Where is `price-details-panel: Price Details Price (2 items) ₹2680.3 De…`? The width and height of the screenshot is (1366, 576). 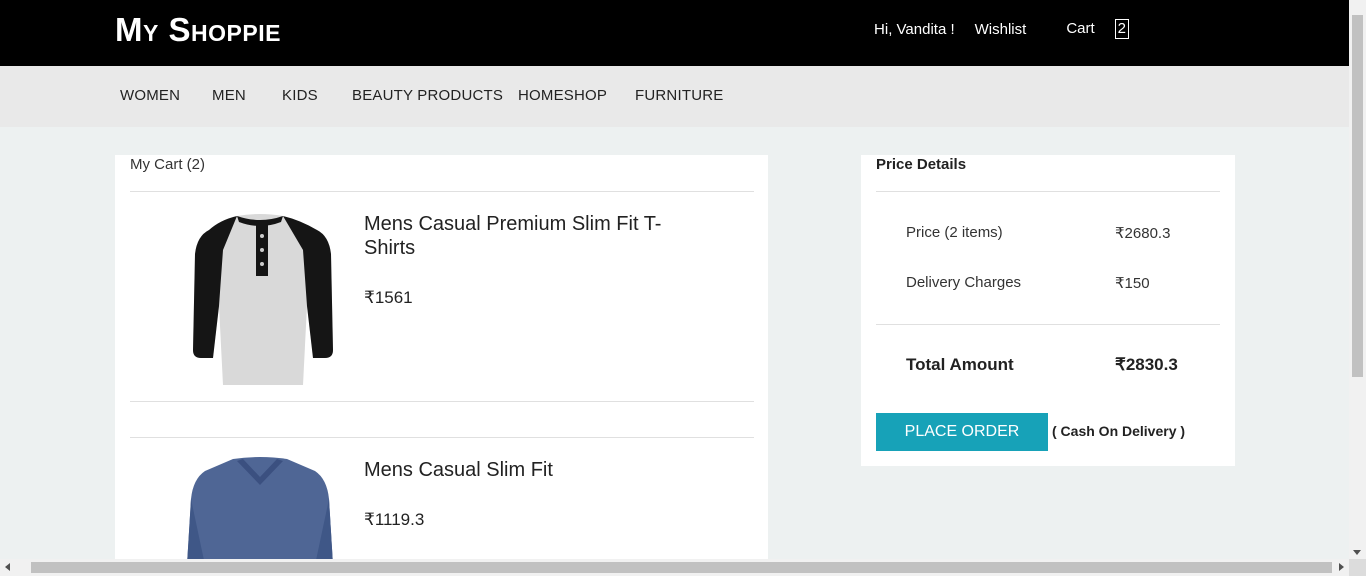
price-details-panel: Price Details Price (2 items) ₹2680.3 De… is located at coordinates (1048, 310).